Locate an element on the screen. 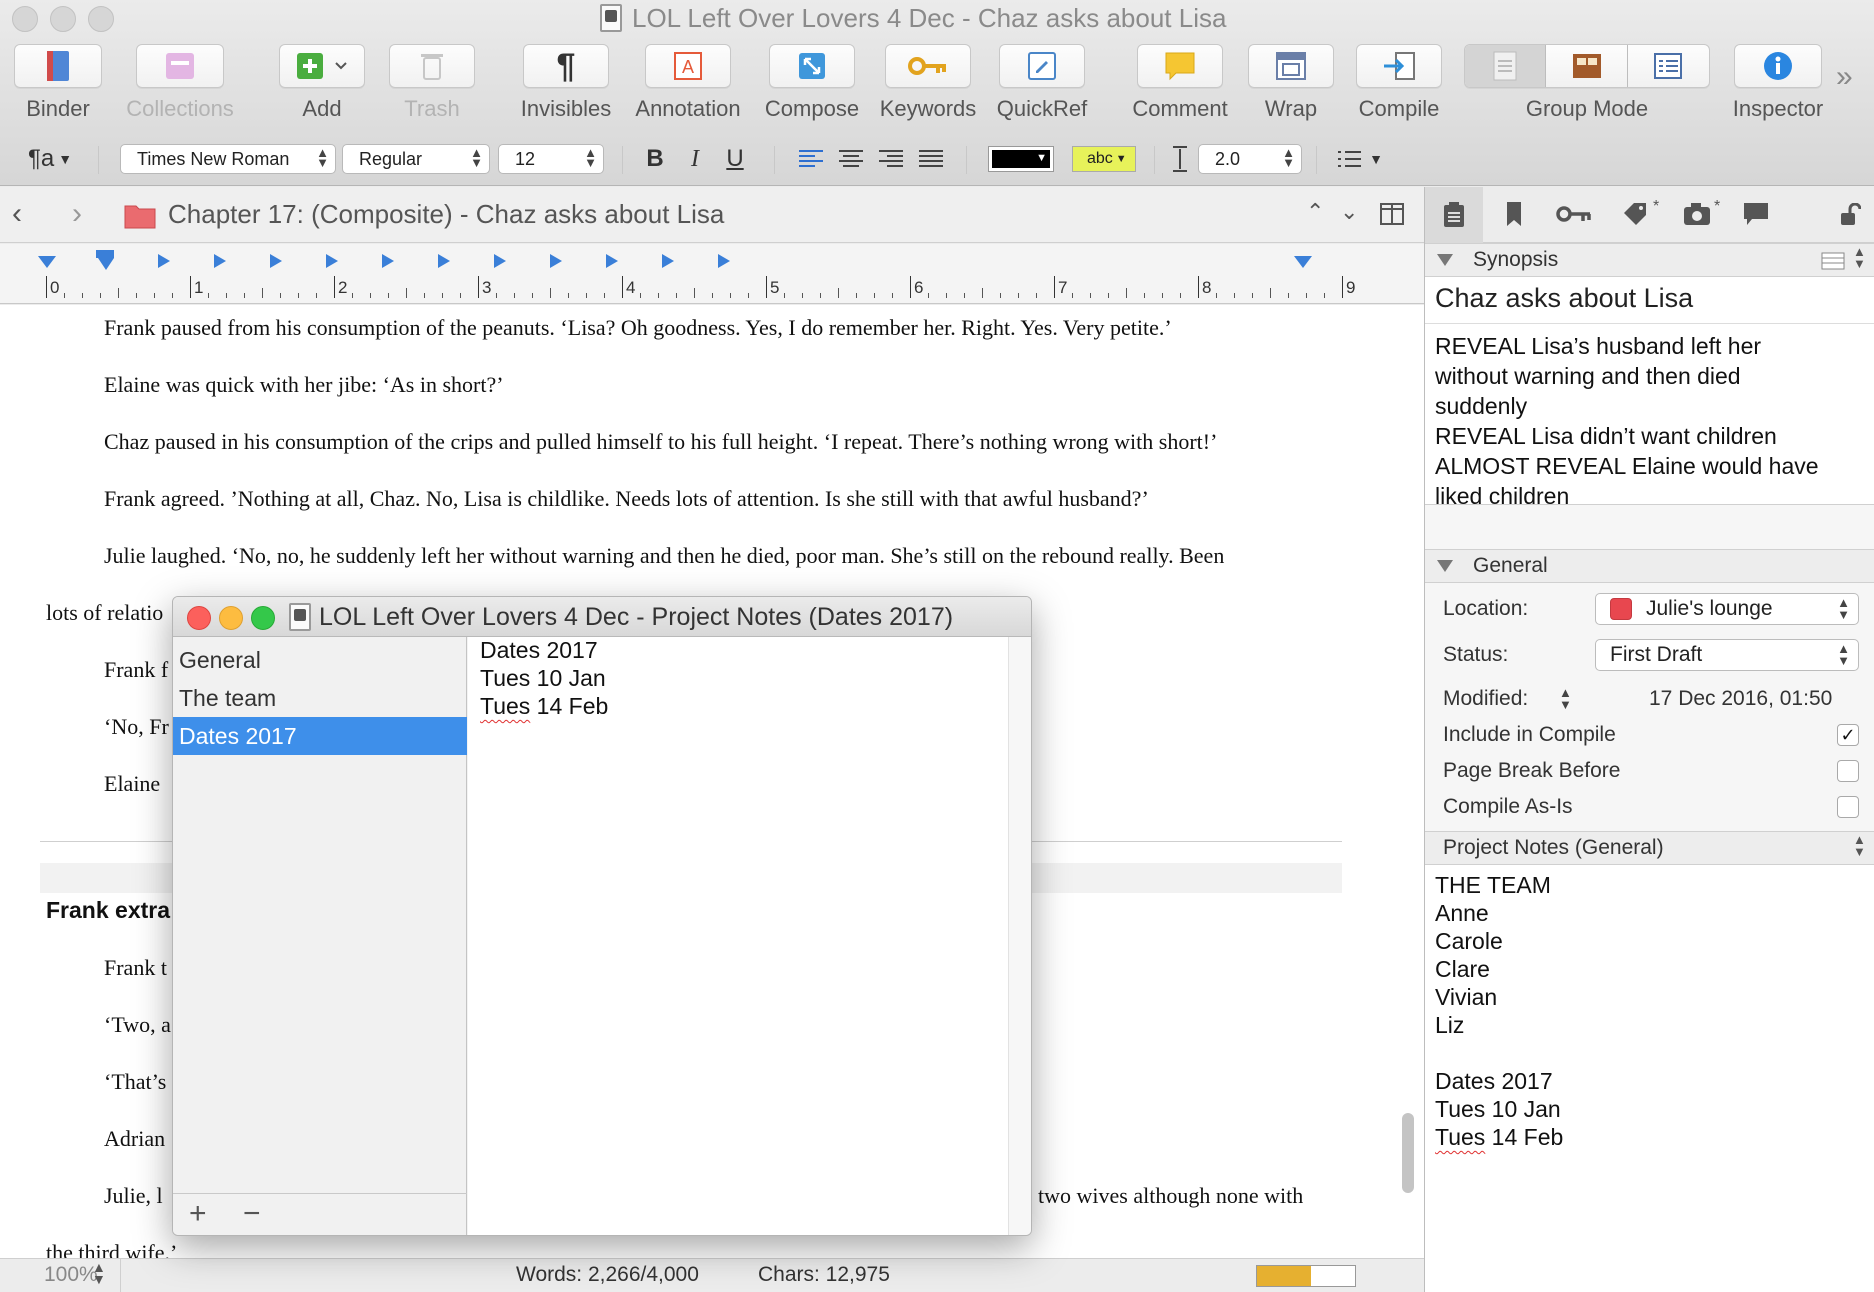 The height and width of the screenshot is (1292, 1874). align-justify-button is located at coordinates (931, 159).